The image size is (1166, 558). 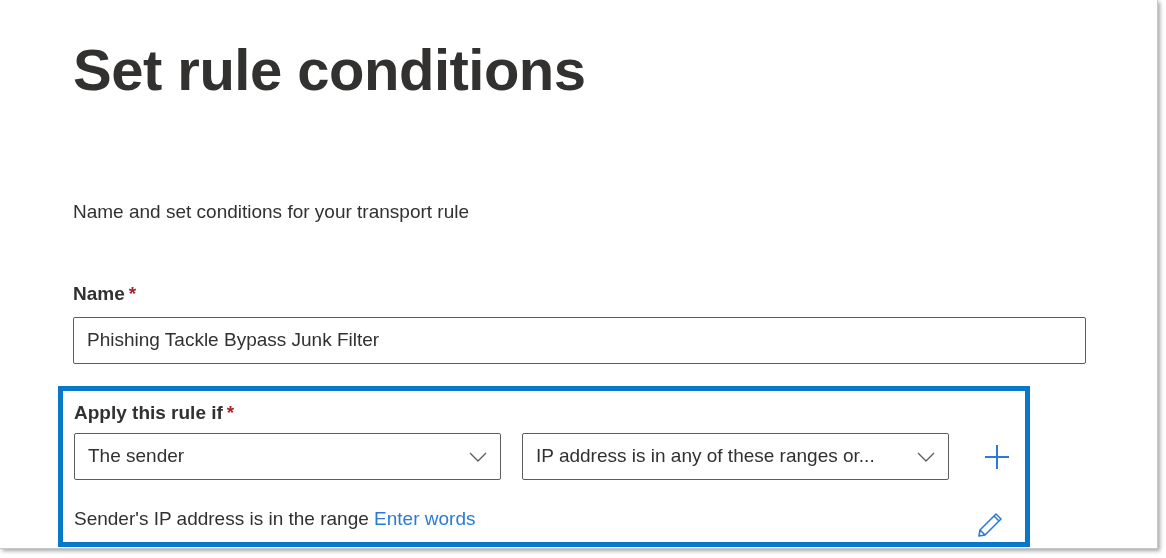 I want to click on condition-summary: Sender's IP address is in the range Enter words, so click(x=275, y=518).